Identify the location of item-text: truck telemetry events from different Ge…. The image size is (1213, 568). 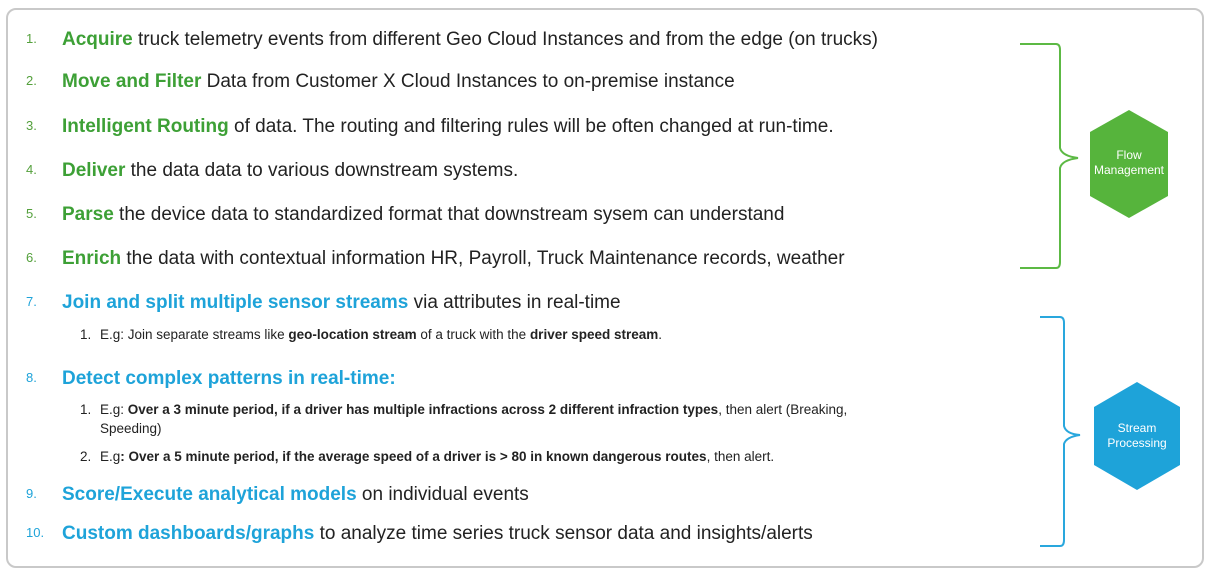
(505, 39).